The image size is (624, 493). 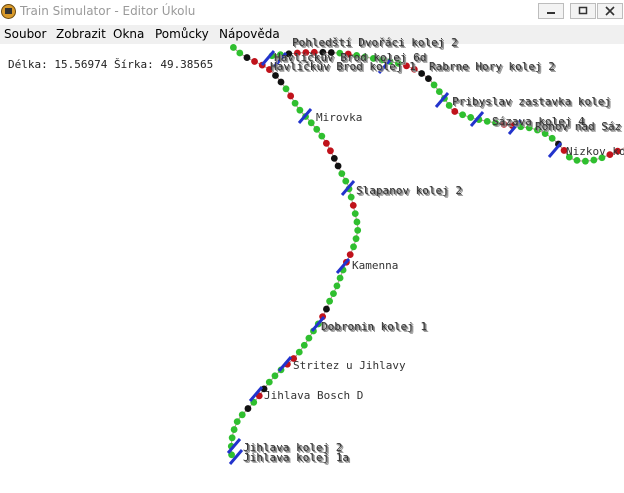 What do you see at coordinates (81, 34) in the screenshot?
I see `menu-zobrazit: Zobrazit` at bounding box center [81, 34].